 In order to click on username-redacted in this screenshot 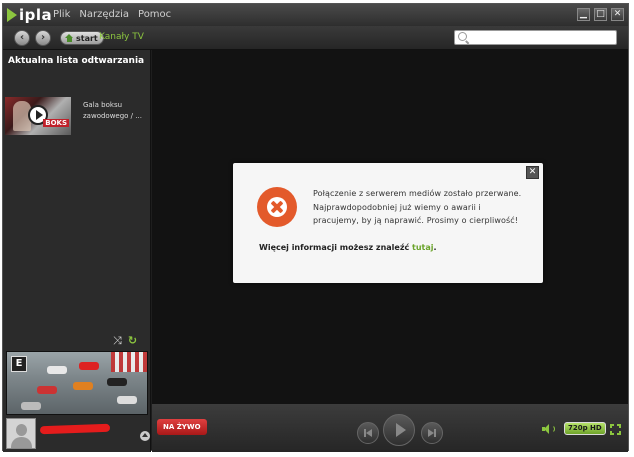, I will do `click(75, 429)`.